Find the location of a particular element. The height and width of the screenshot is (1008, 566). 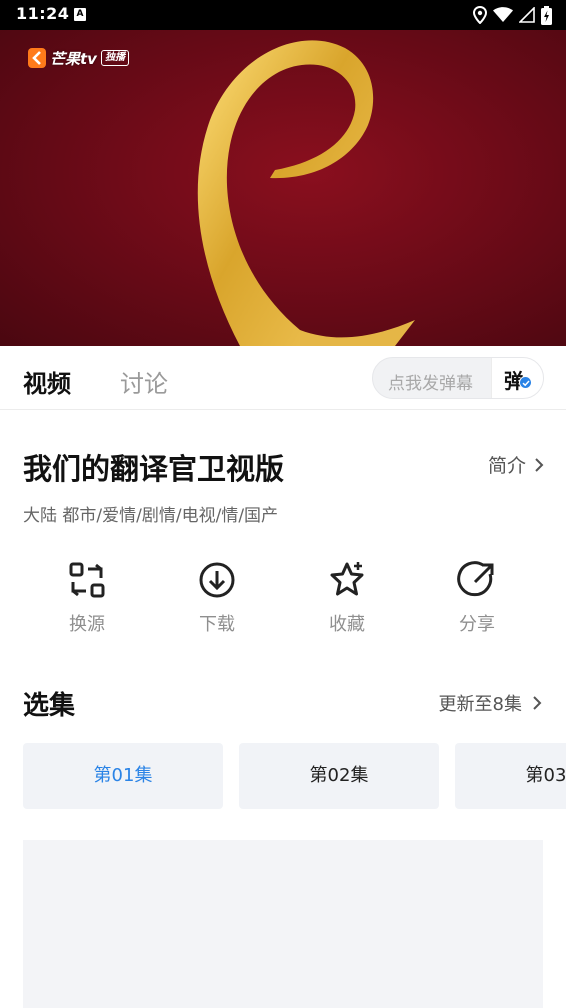

episode-item: 第02集 is located at coordinates (339, 776).